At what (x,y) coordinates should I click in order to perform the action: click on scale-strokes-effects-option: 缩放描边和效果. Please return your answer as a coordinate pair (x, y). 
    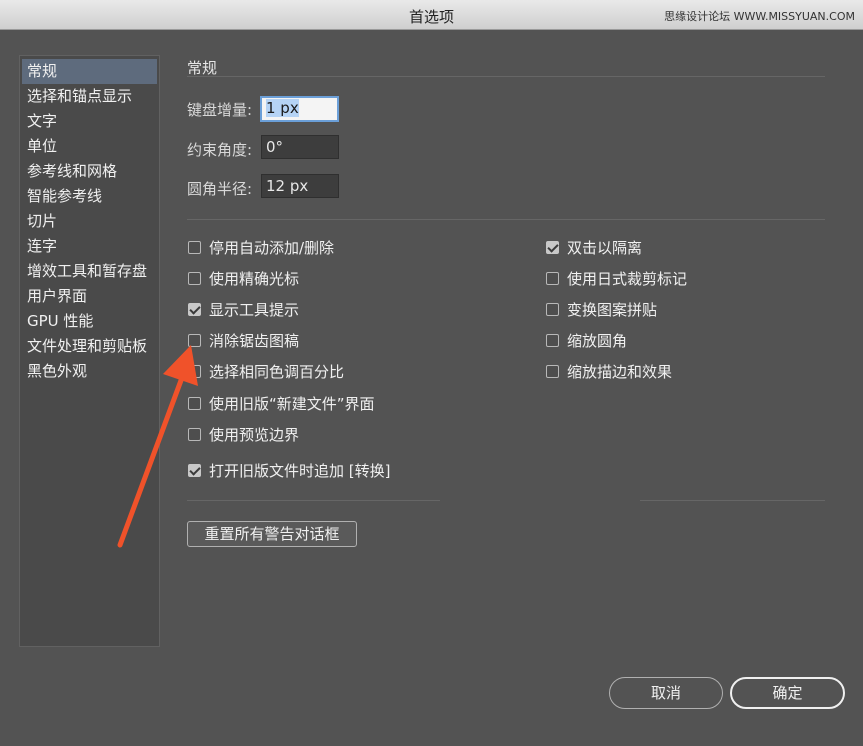
    Looking at the image, I should click on (609, 371).